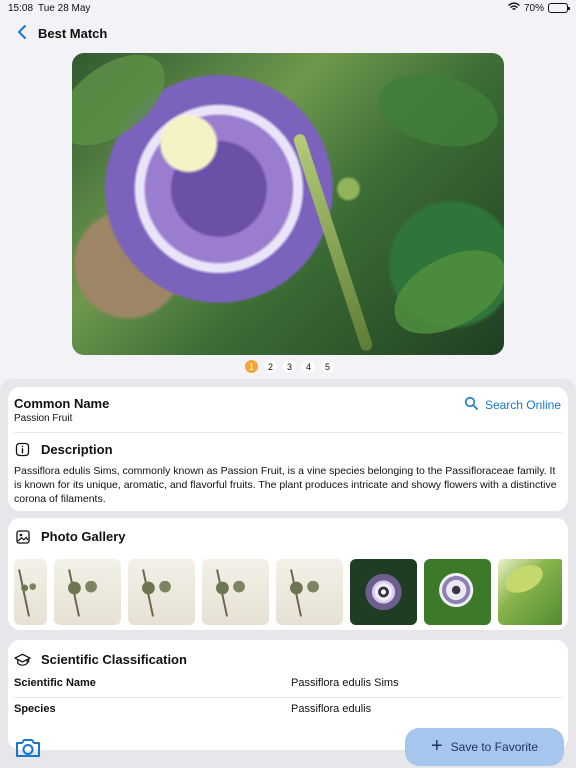 The width and height of the screenshot is (576, 768). What do you see at coordinates (288, 34) in the screenshot?
I see `navigation-bar: Best Match` at bounding box center [288, 34].